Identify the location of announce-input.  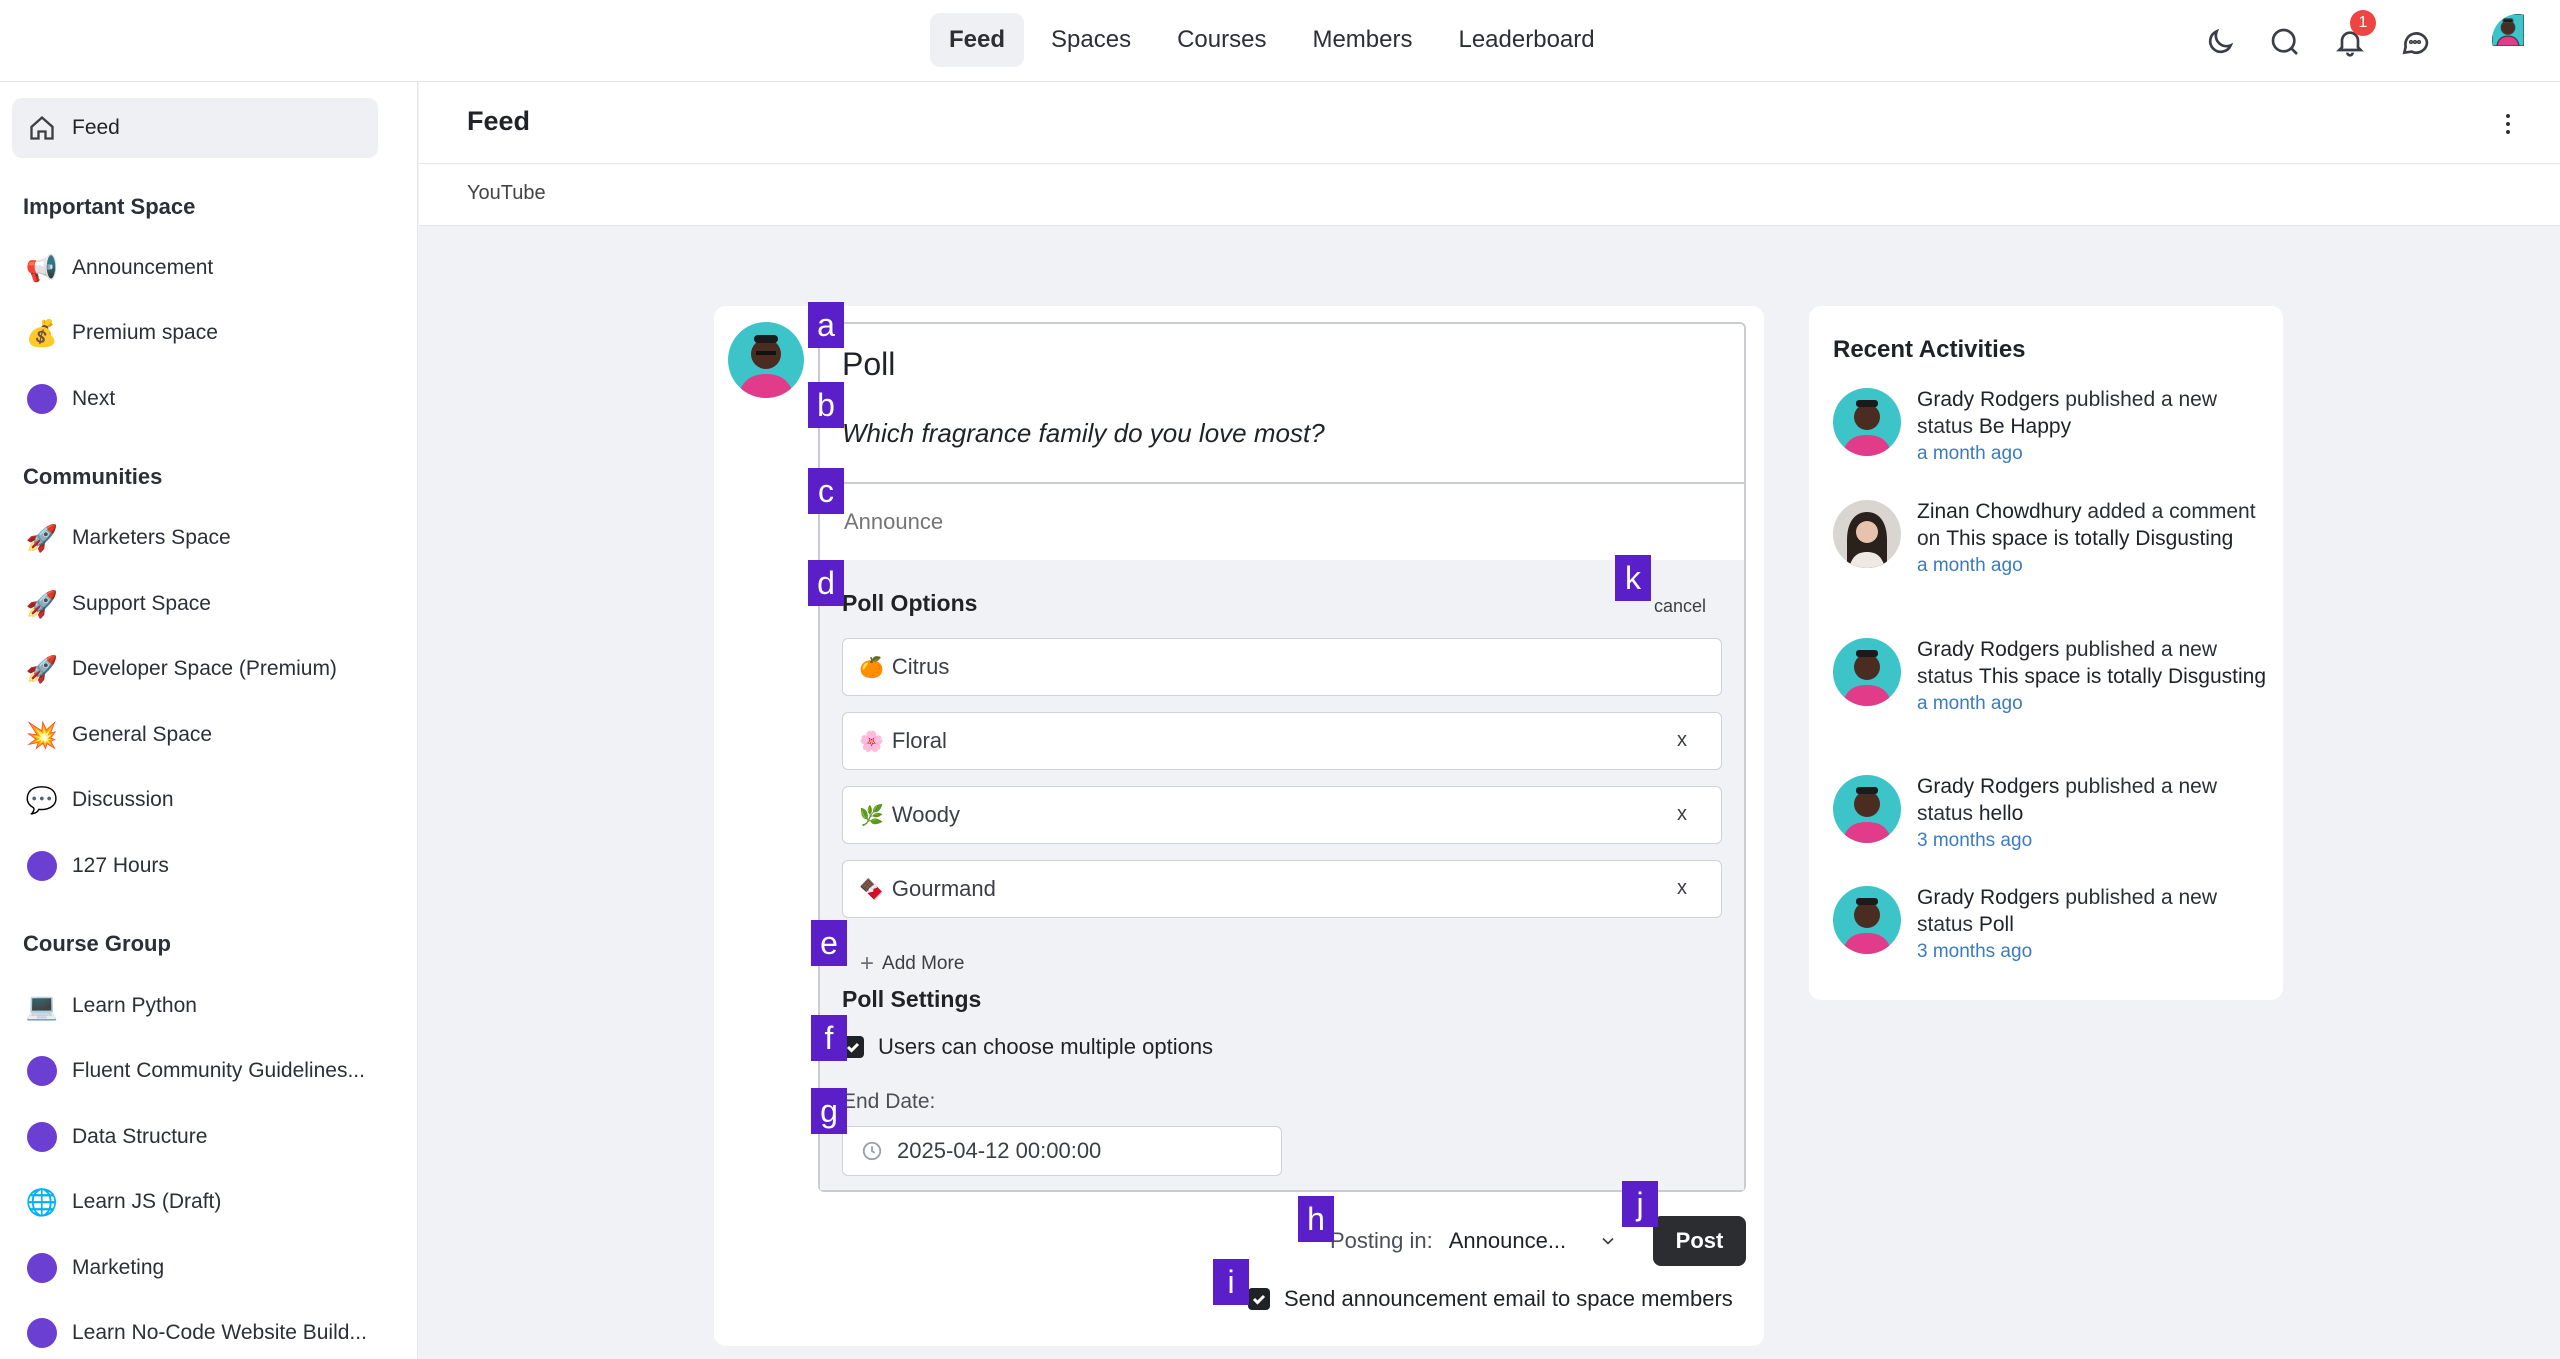
(1284, 522).